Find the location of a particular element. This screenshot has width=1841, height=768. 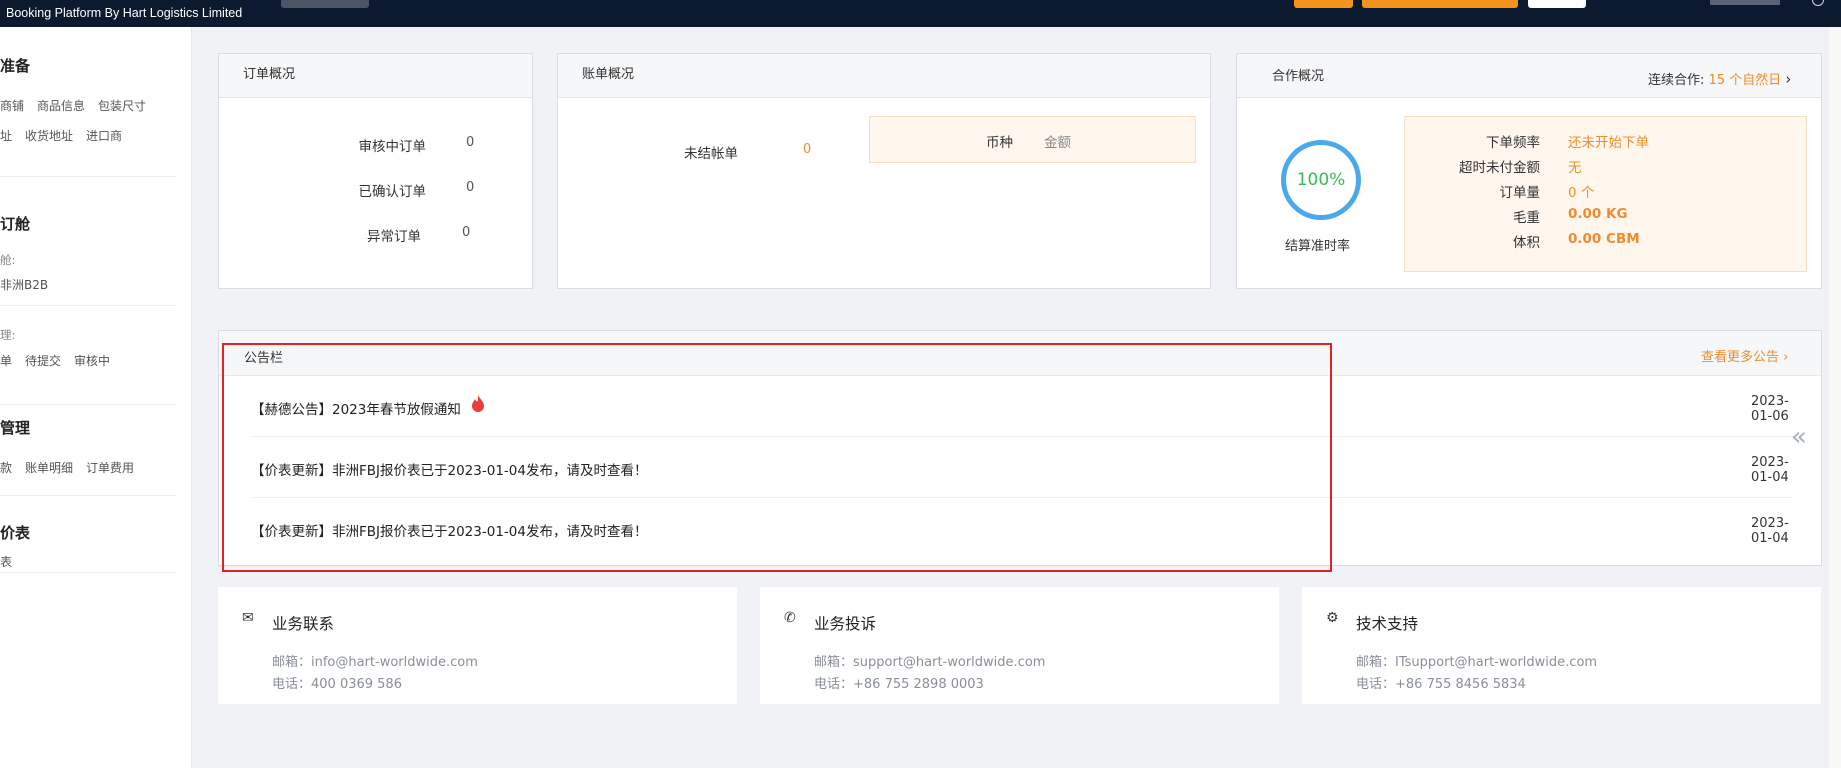

settlement-rate-label: 结算准时率 is located at coordinates (1318, 246).